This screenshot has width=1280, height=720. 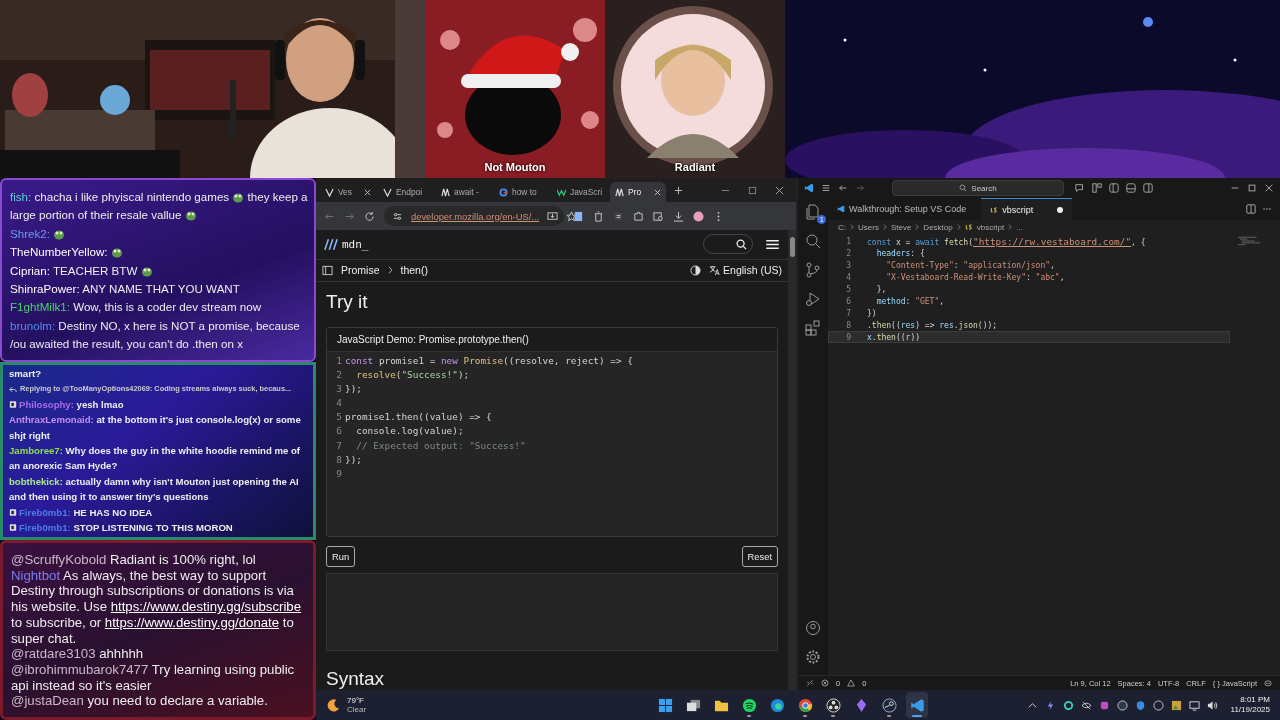 What do you see at coordinates (843, 188) in the screenshot?
I see `back-icon` at bounding box center [843, 188].